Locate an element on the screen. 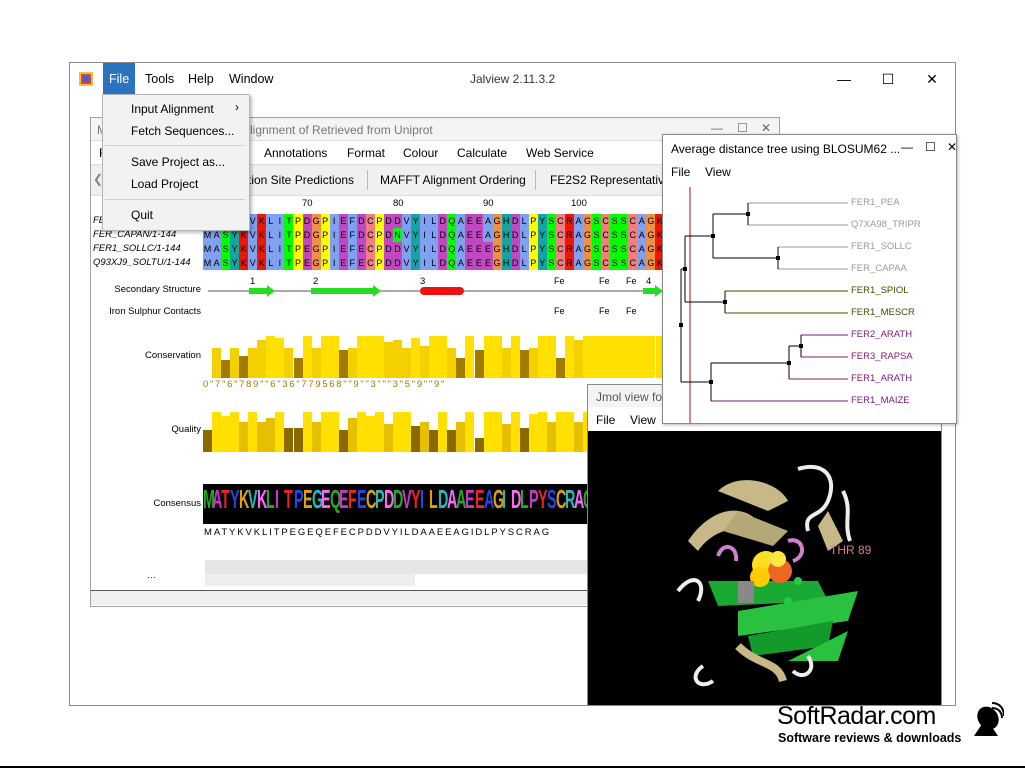 The image size is (1025, 769). frame-close-icon: ✕ is located at coordinates (766, 128).